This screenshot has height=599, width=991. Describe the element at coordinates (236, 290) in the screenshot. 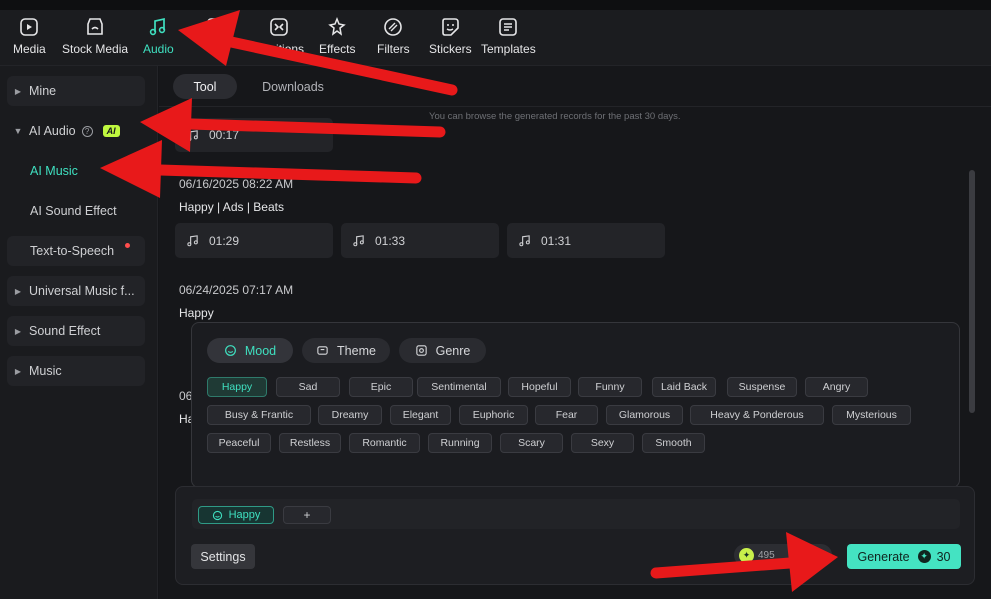

I see `record-date: 06/24/2025 07:17 AM` at that location.